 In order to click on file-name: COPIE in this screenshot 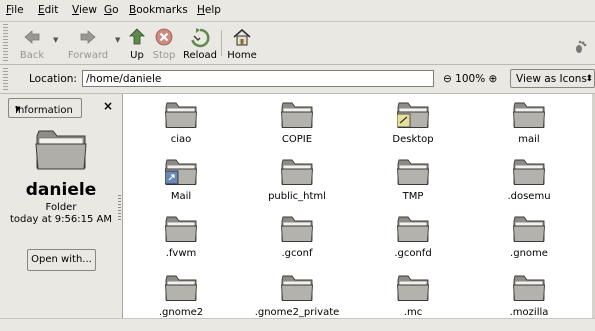, I will do `click(297, 139)`.